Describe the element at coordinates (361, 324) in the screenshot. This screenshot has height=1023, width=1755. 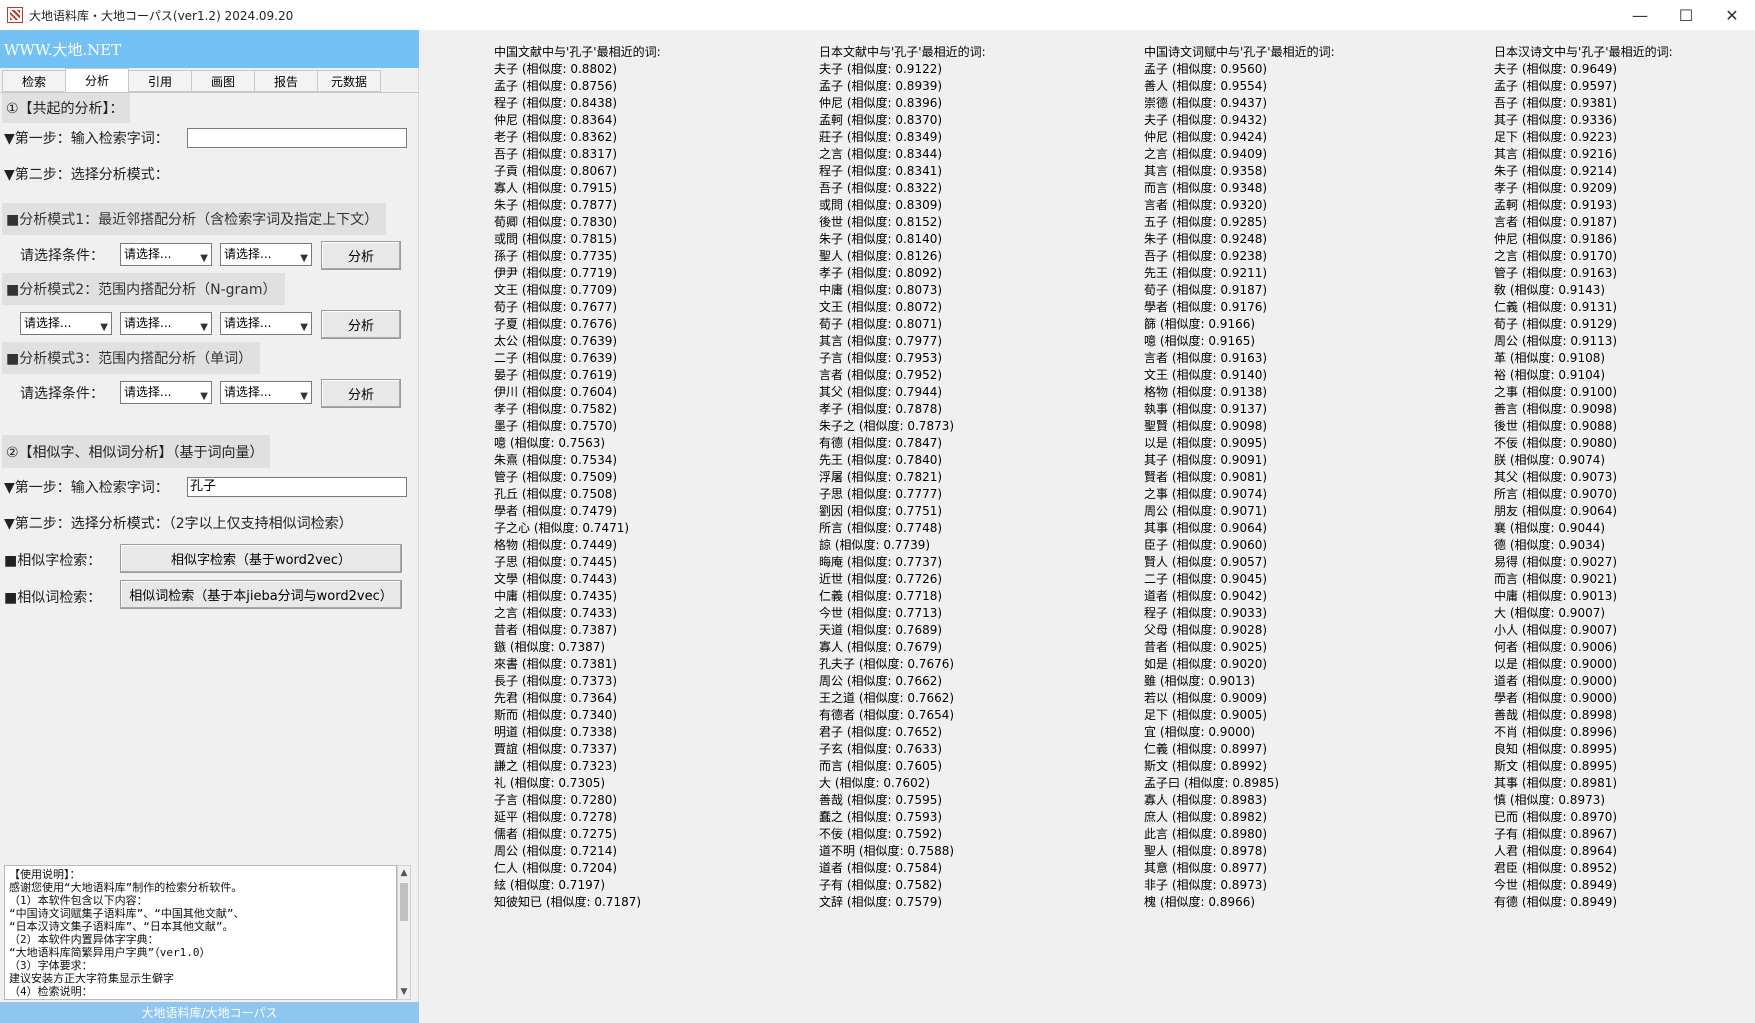
I see `mode2-analyze-button: 分析` at that location.